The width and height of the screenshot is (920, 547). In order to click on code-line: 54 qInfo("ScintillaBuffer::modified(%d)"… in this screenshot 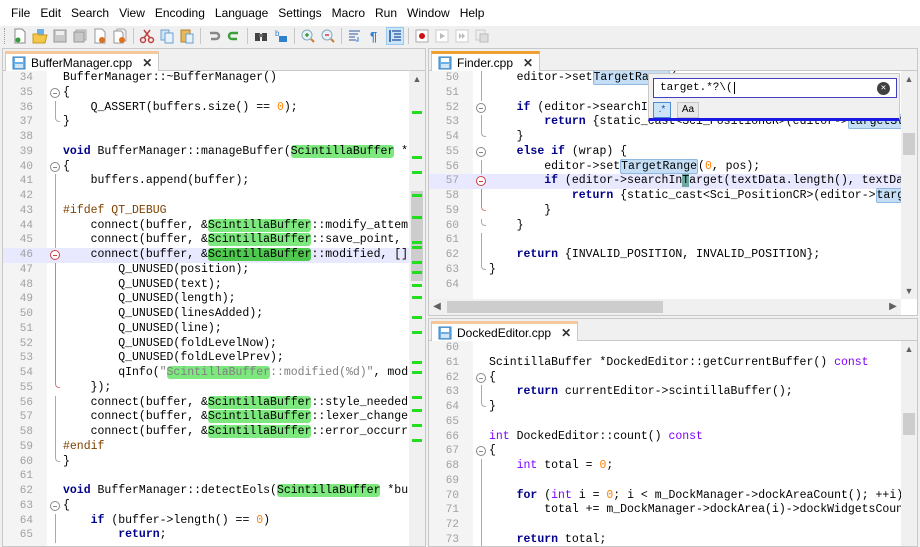, I will do `click(214, 373)`.